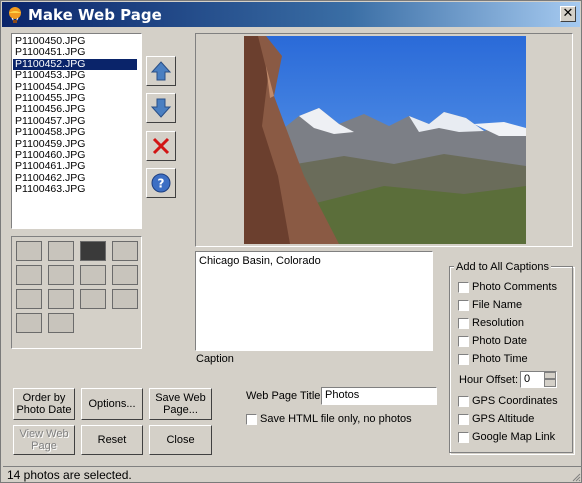  Describe the element at coordinates (527, 379) in the screenshot. I see `hour-offset-value: 0` at that location.